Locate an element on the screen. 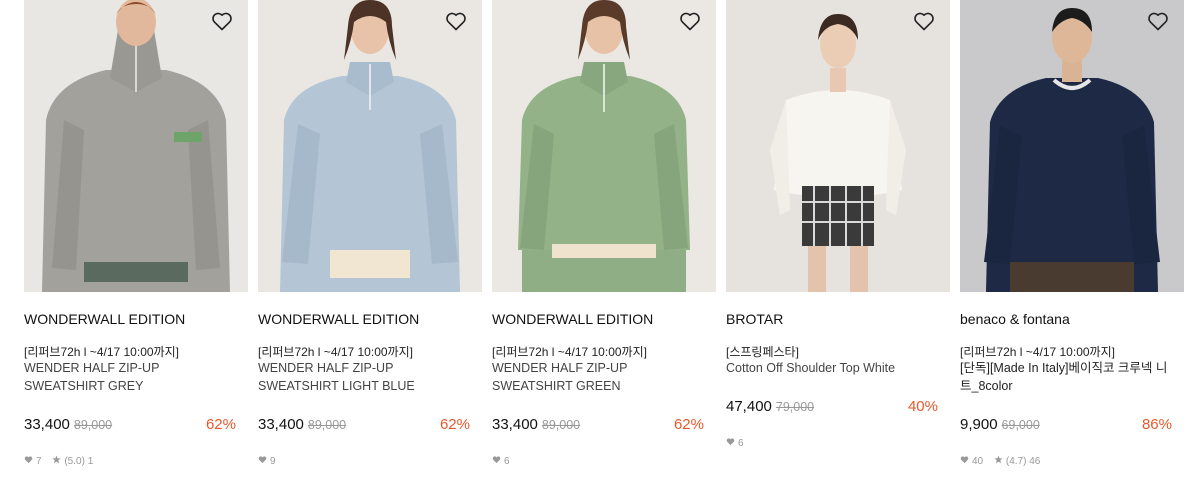 This screenshot has width=1192, height=488. product-stats: 40 (4.7) 46 is located at coordinates (1000, 461).